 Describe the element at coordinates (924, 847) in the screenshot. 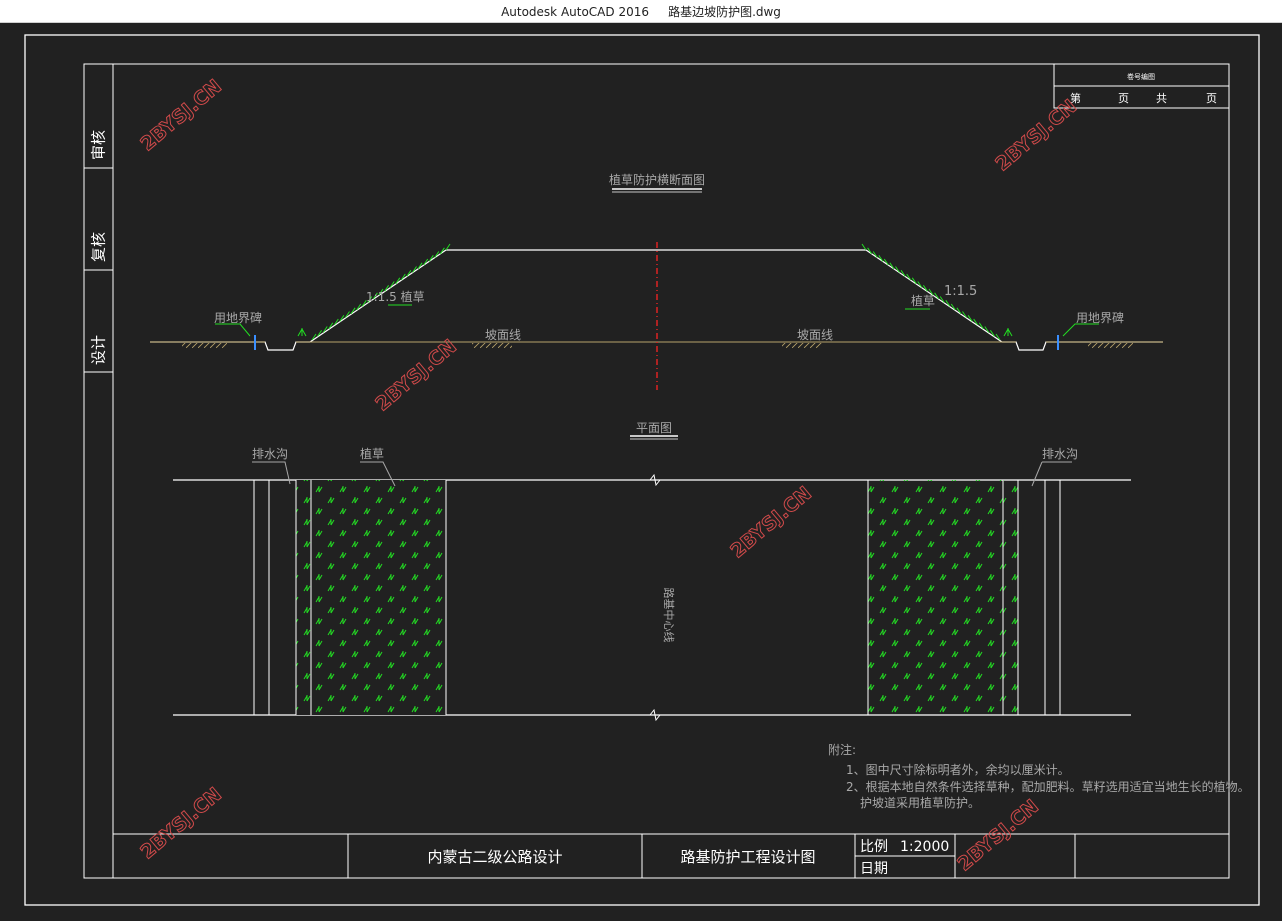

I see `scale-value: 1:2000` at that location.